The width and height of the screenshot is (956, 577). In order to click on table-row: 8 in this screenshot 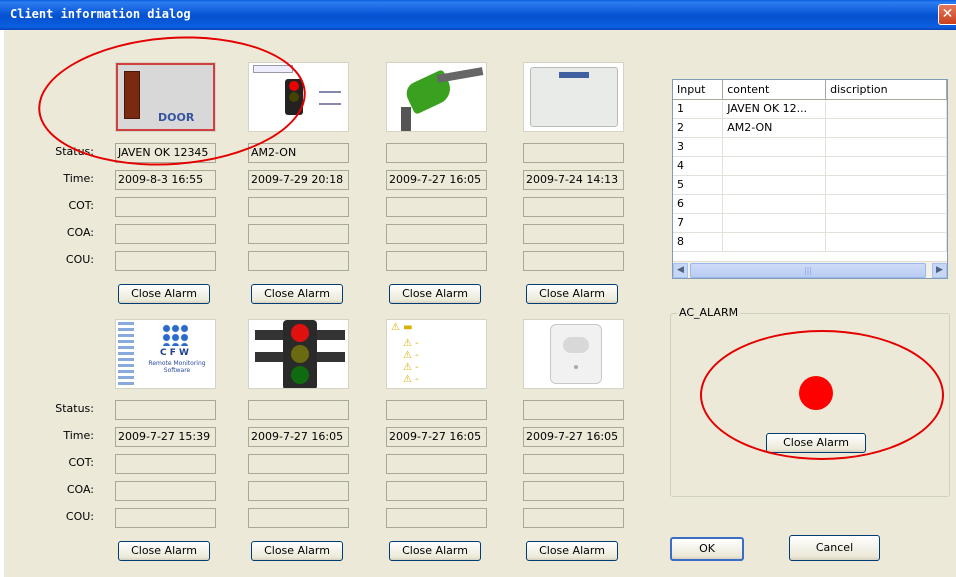, I will do `click(810, 242)`.